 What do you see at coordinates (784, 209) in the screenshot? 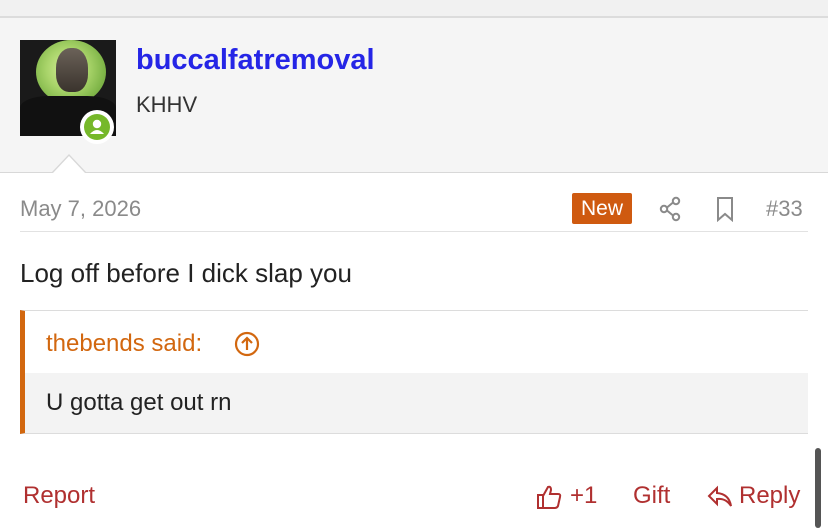
I see `post-number-link: #33` at bounding box center [784, 209].